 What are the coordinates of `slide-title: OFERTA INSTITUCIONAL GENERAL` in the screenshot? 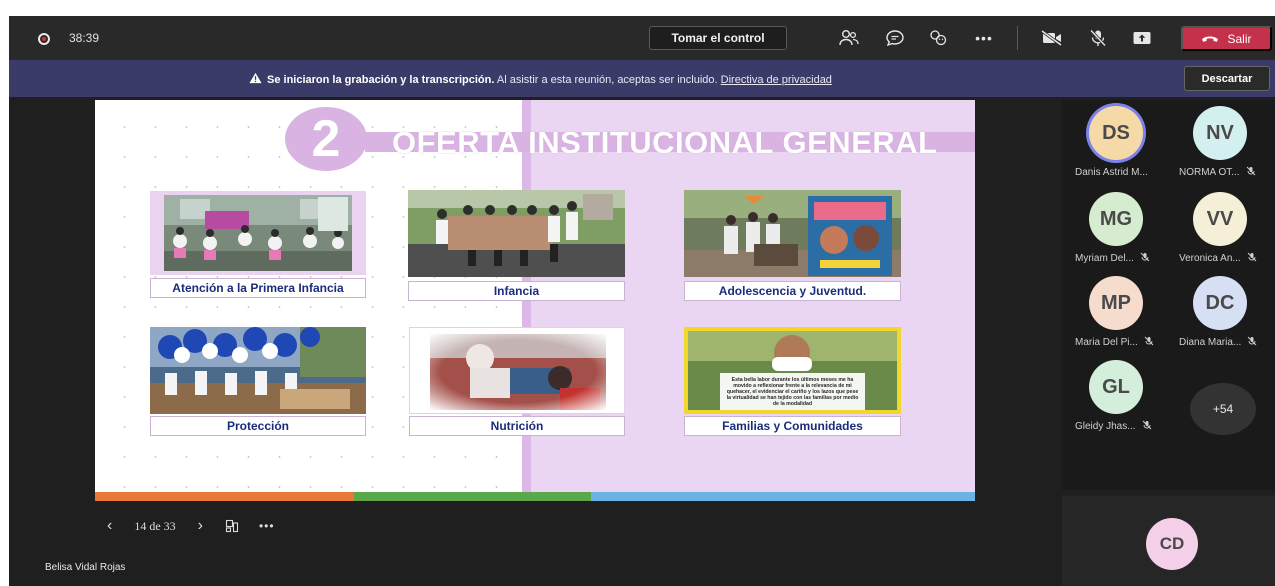 It's located at (665, 142).